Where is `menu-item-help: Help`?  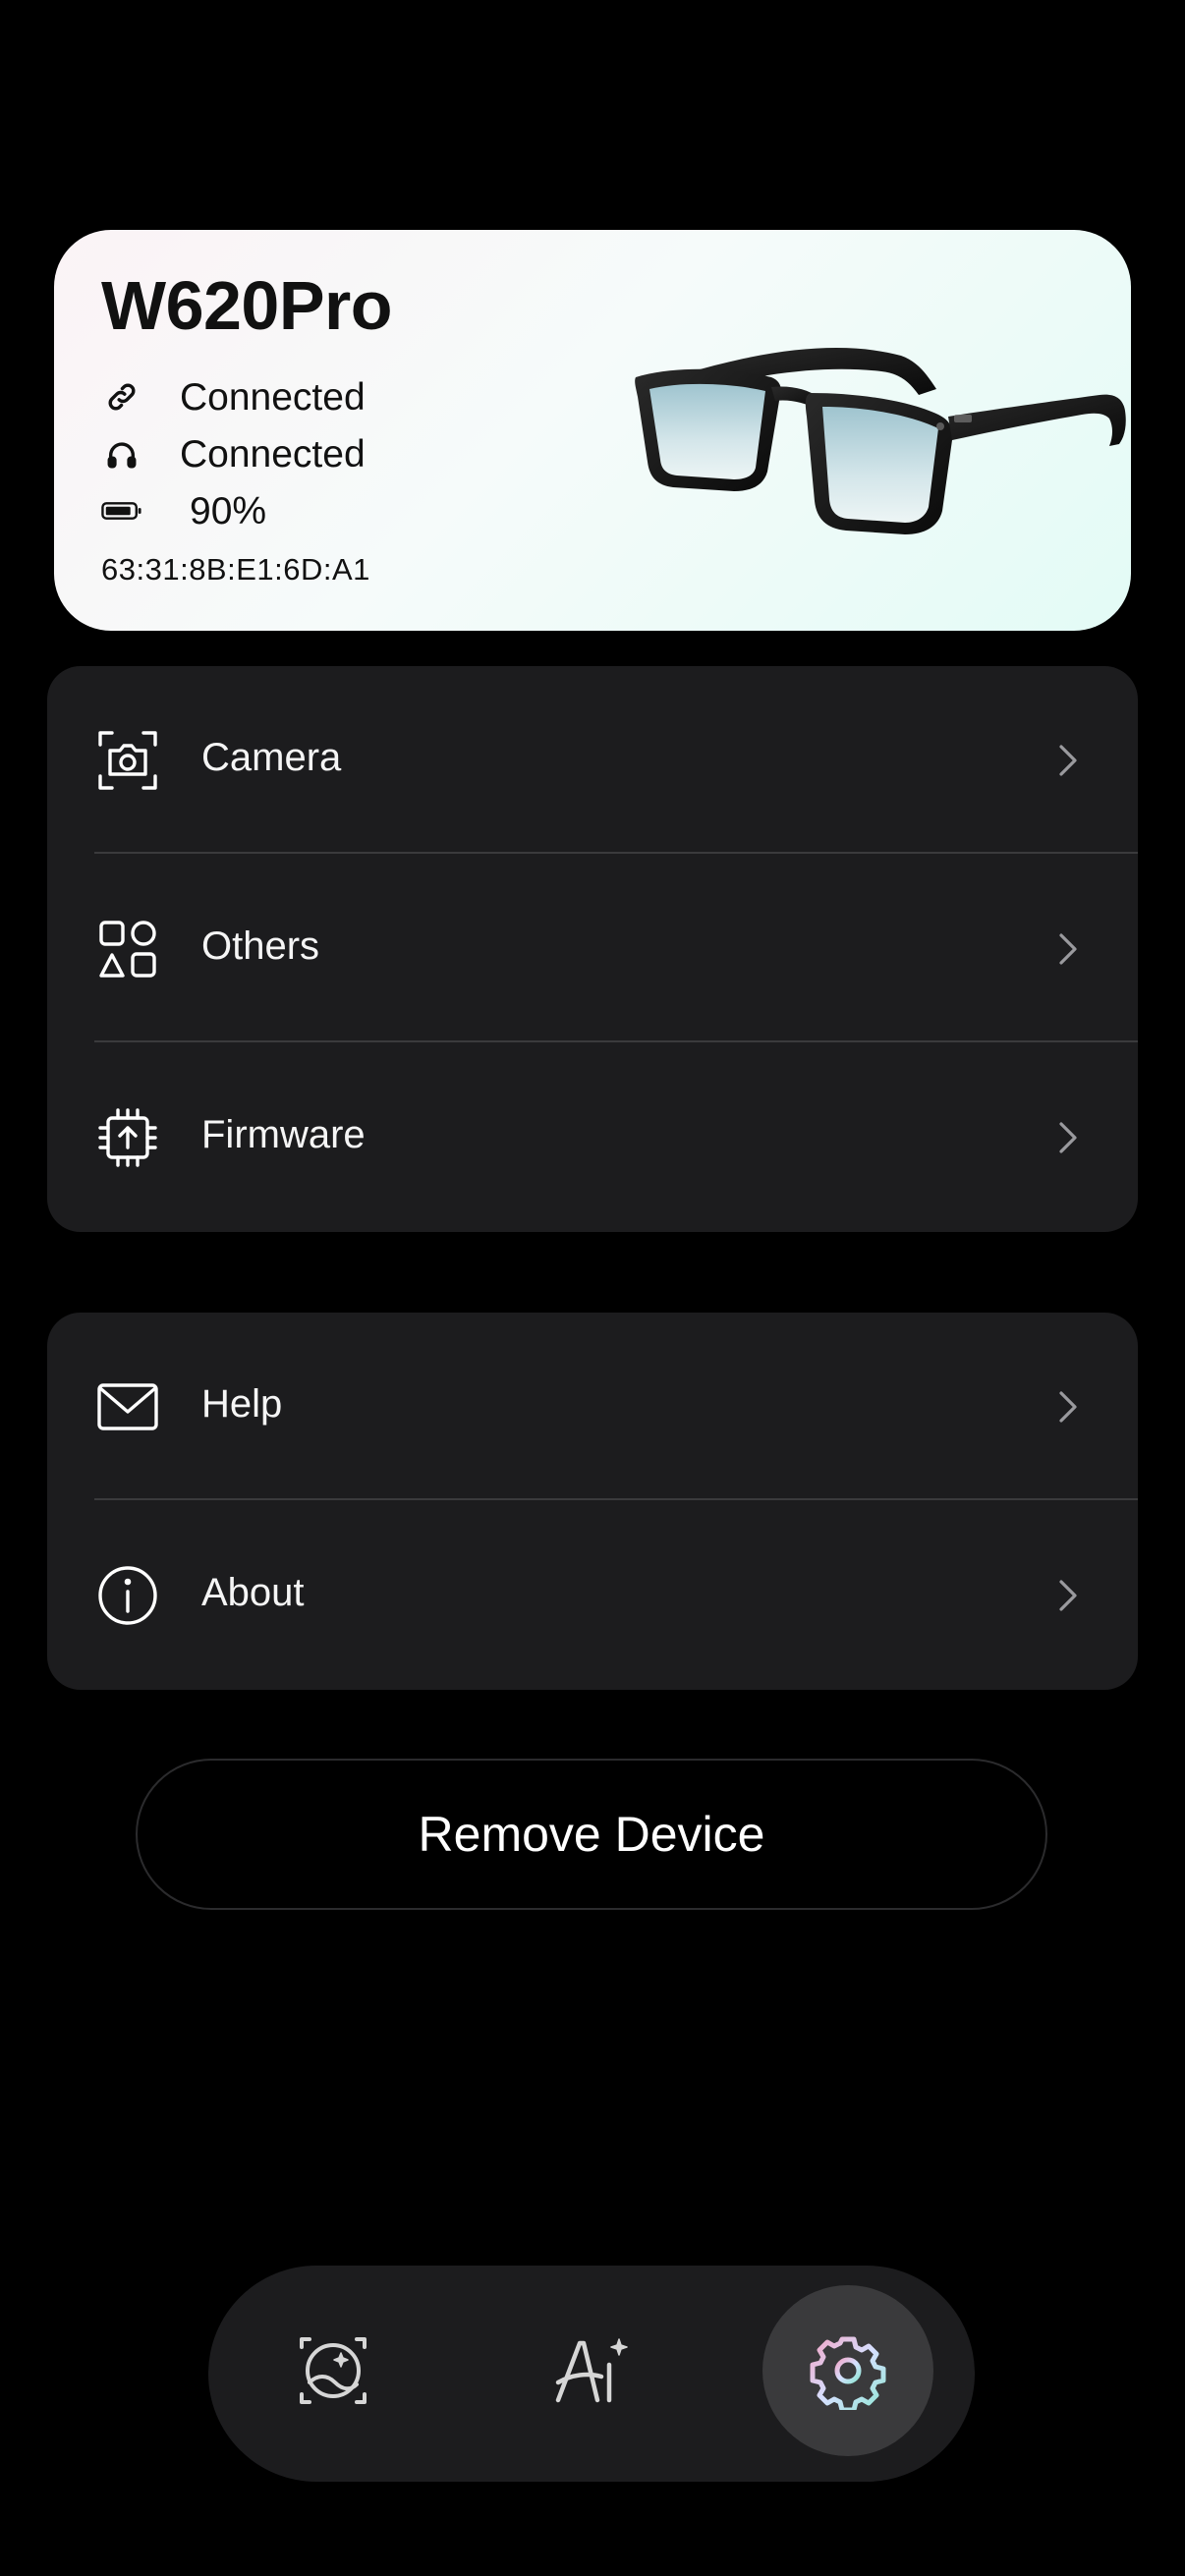
menu-item-help: Help is located at coordinates (592, 1406).